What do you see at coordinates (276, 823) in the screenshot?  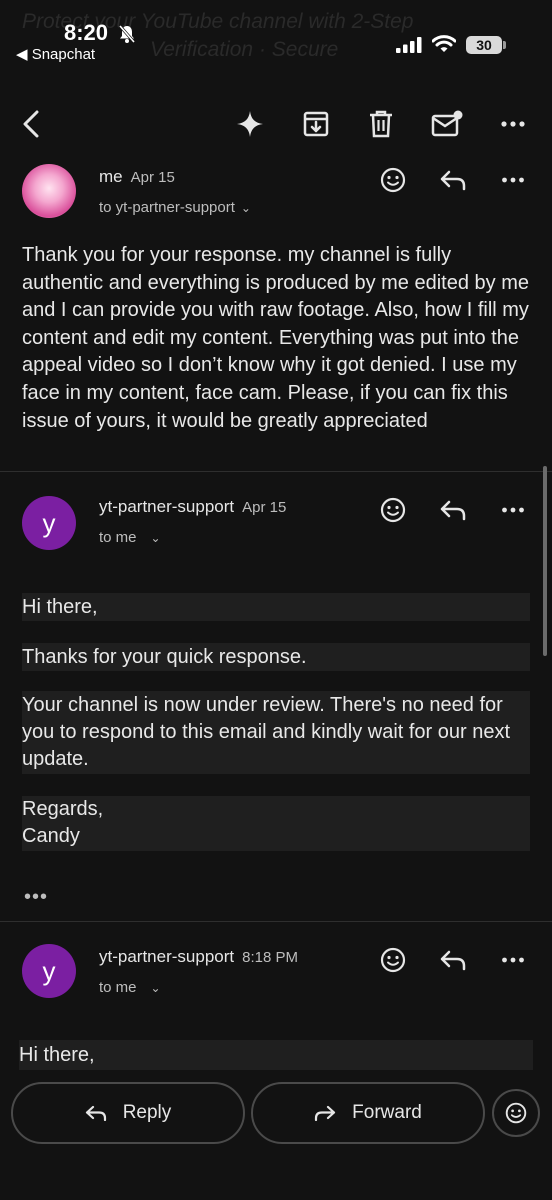 I see `message-signoff: Regards, Candy` at bounding box center [276, 823].